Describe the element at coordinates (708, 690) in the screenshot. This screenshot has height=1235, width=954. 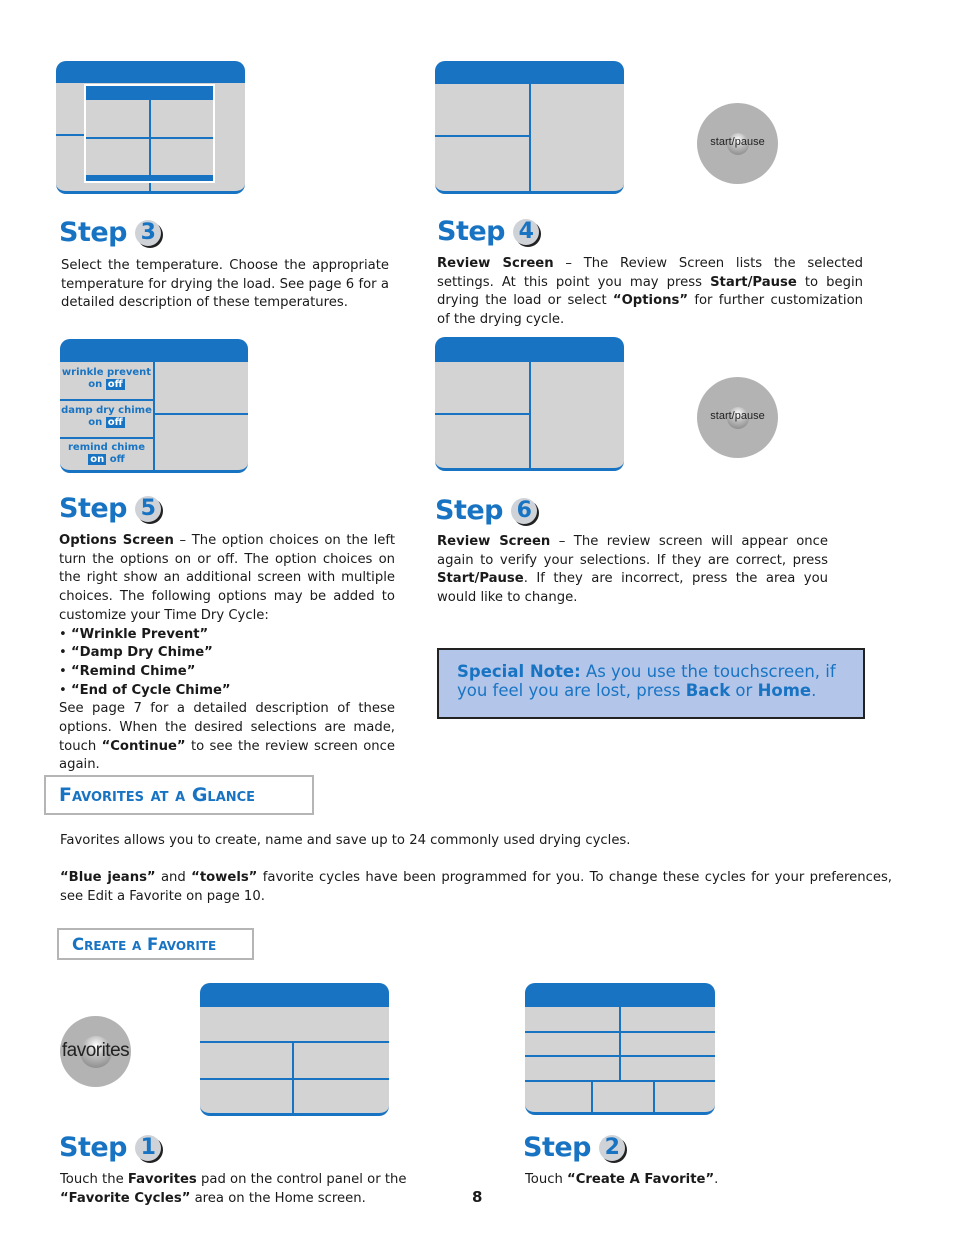
I see `back-term: Back` at that location.